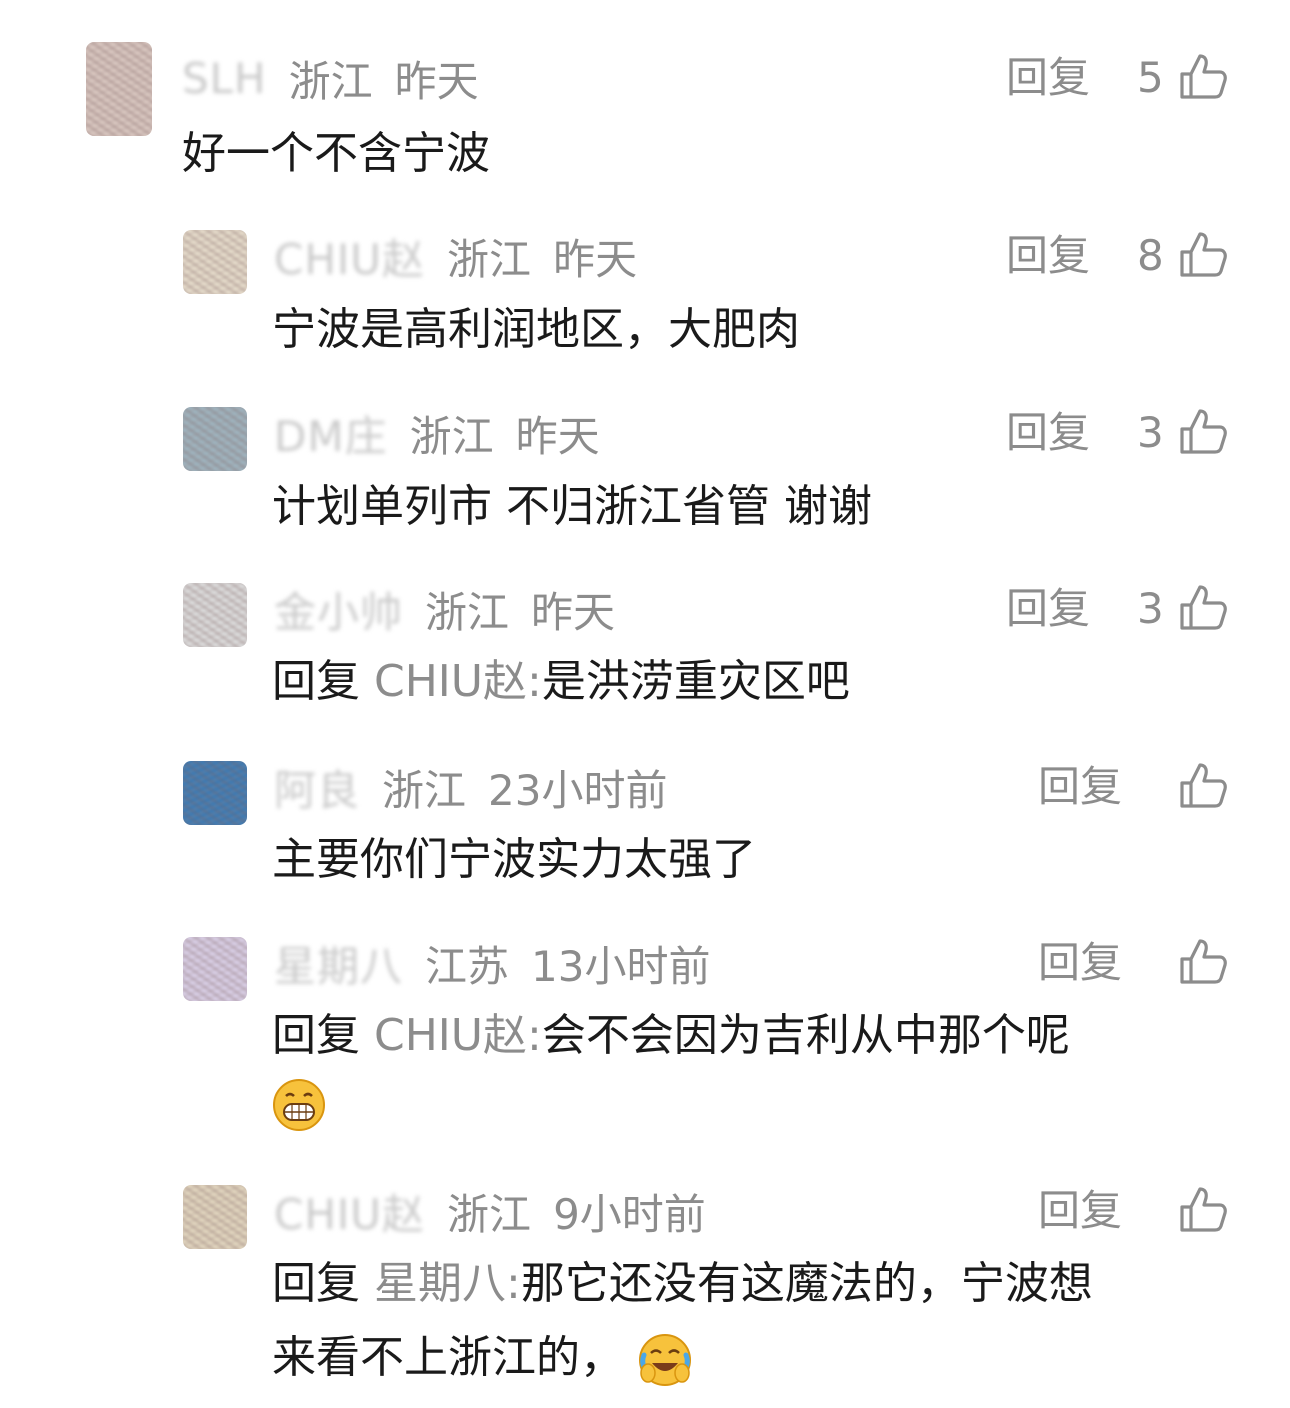 The height and width of the screenshot is (1408, 1290). Describe the element at coordinates (470, 787) in the screenshot. I see `comment-meta: 阿良 浙江 23小时前` at that location.